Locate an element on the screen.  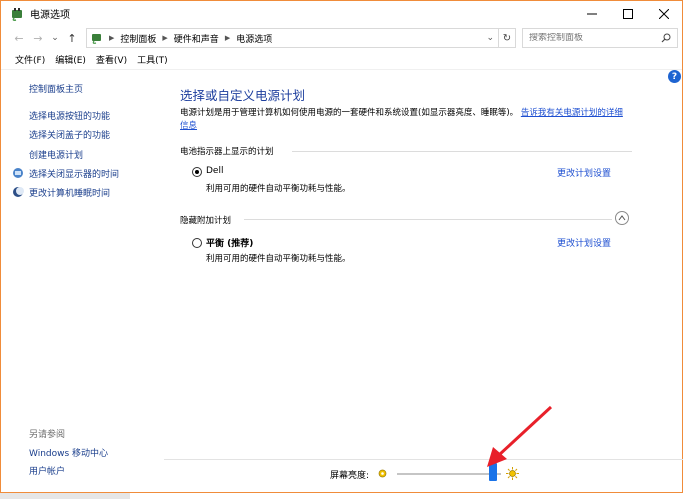
collapse-button is located at coordinates (622, 218).